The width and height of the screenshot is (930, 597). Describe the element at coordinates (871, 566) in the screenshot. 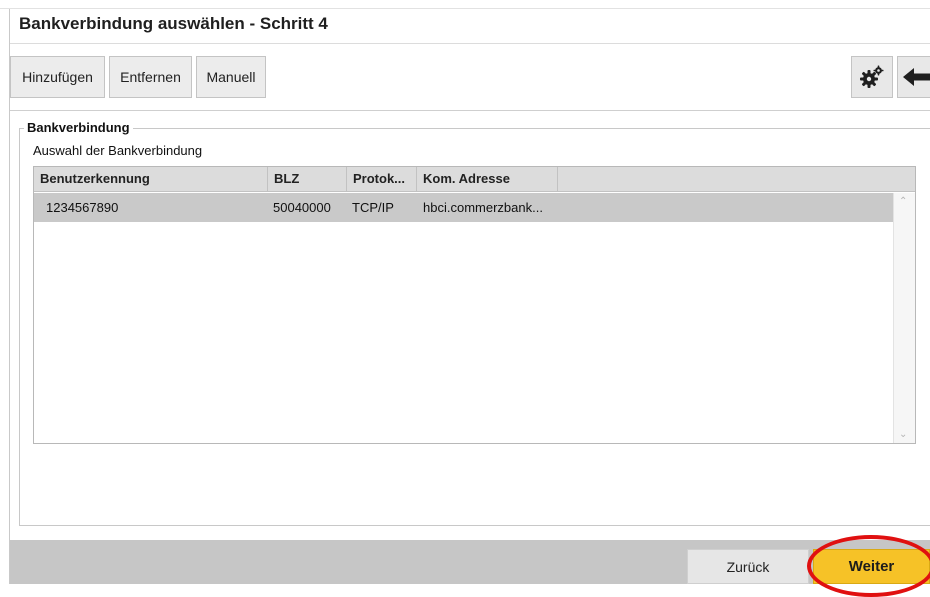

I see `next-button: Weiter` at that location.